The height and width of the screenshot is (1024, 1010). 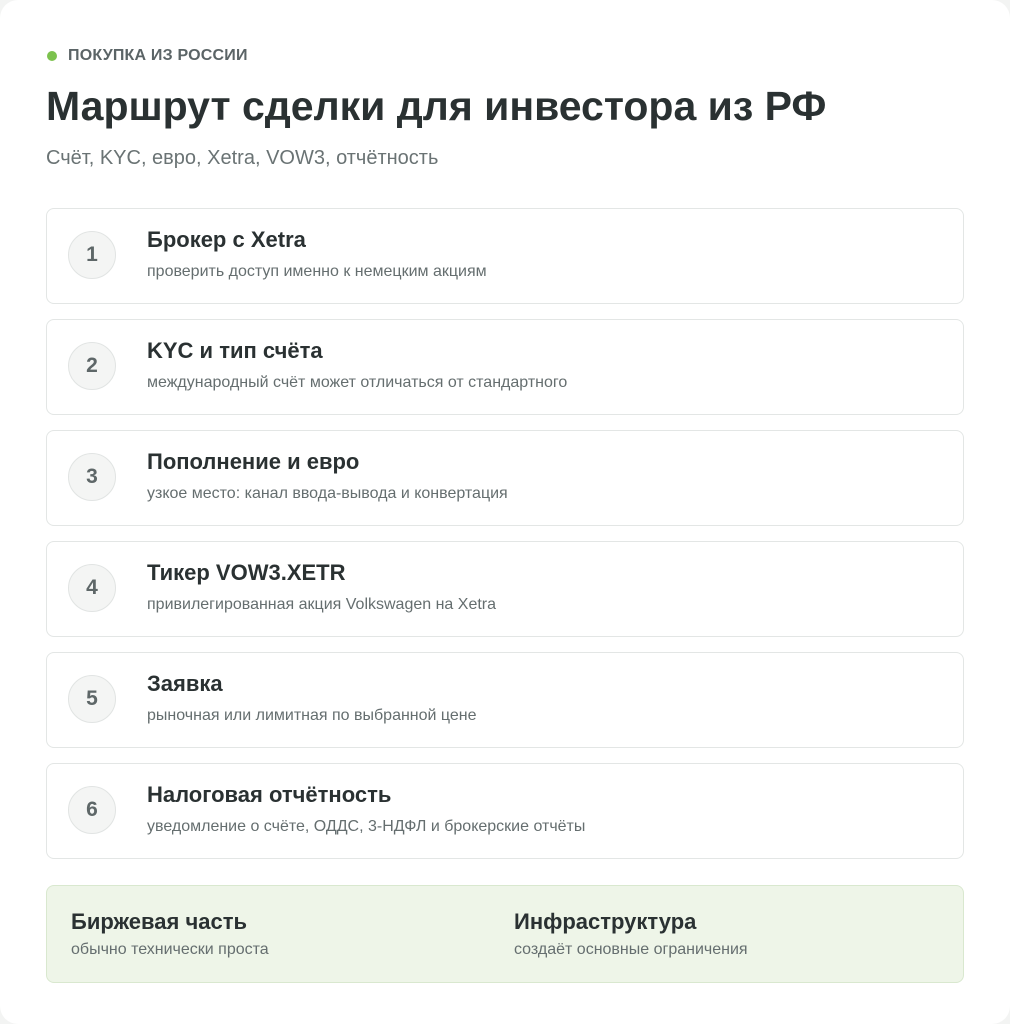 I want to click on step-number-badge: 1, so click(x=92, y=255).